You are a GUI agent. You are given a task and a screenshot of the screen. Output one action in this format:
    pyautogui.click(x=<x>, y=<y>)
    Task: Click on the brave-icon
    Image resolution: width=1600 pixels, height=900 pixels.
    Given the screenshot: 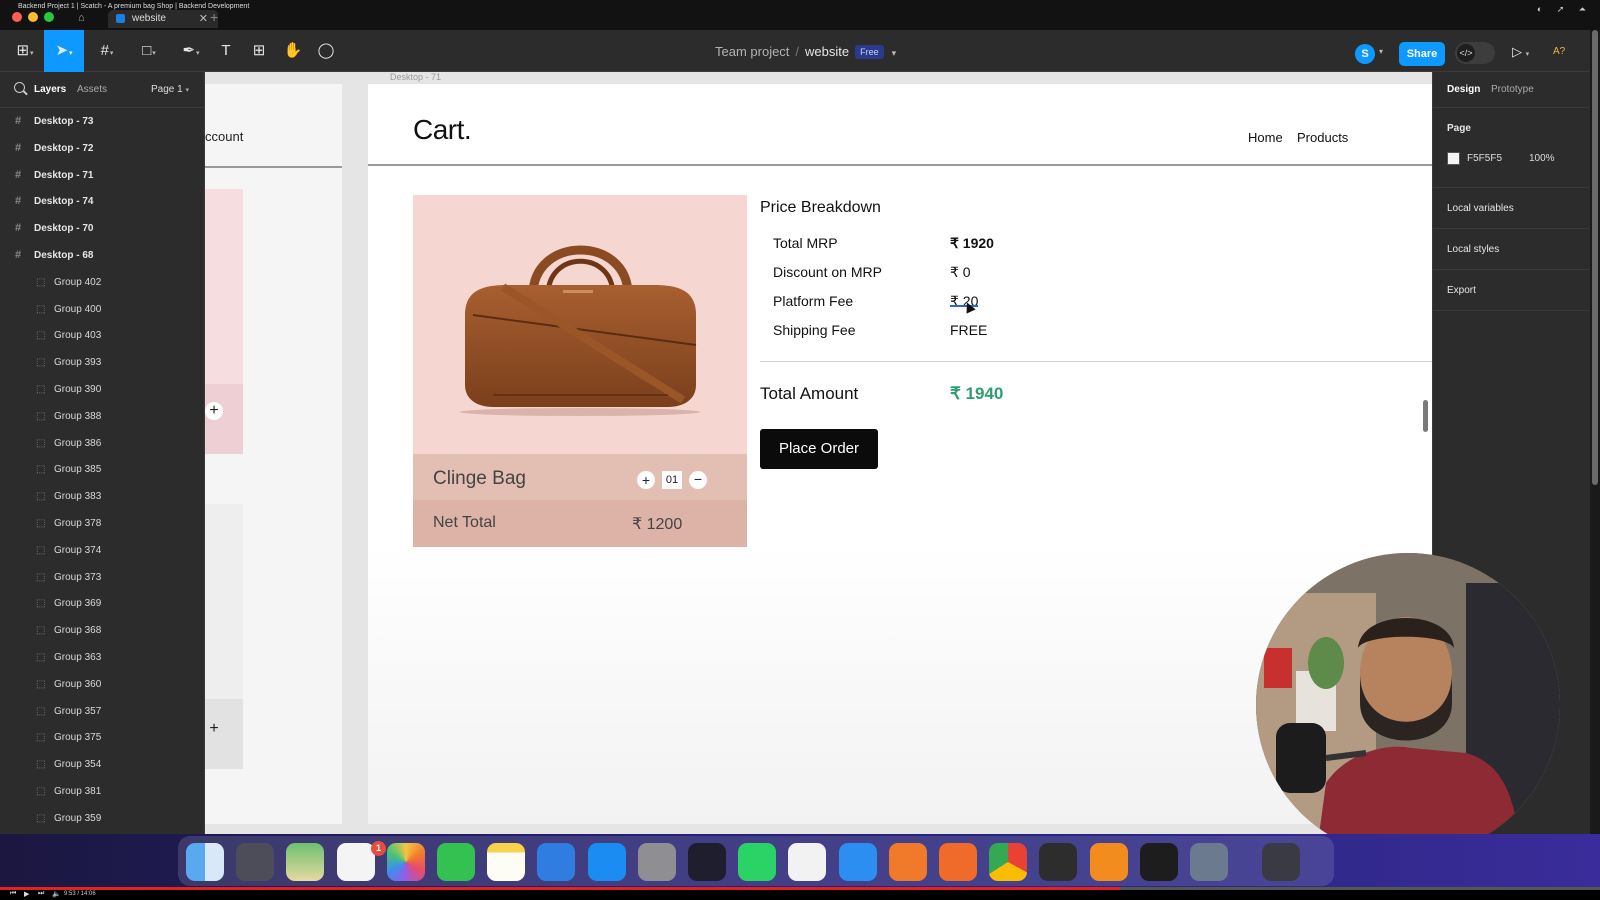 What is the action you would take?
    pyautogui.click(x=958, y=862)
    